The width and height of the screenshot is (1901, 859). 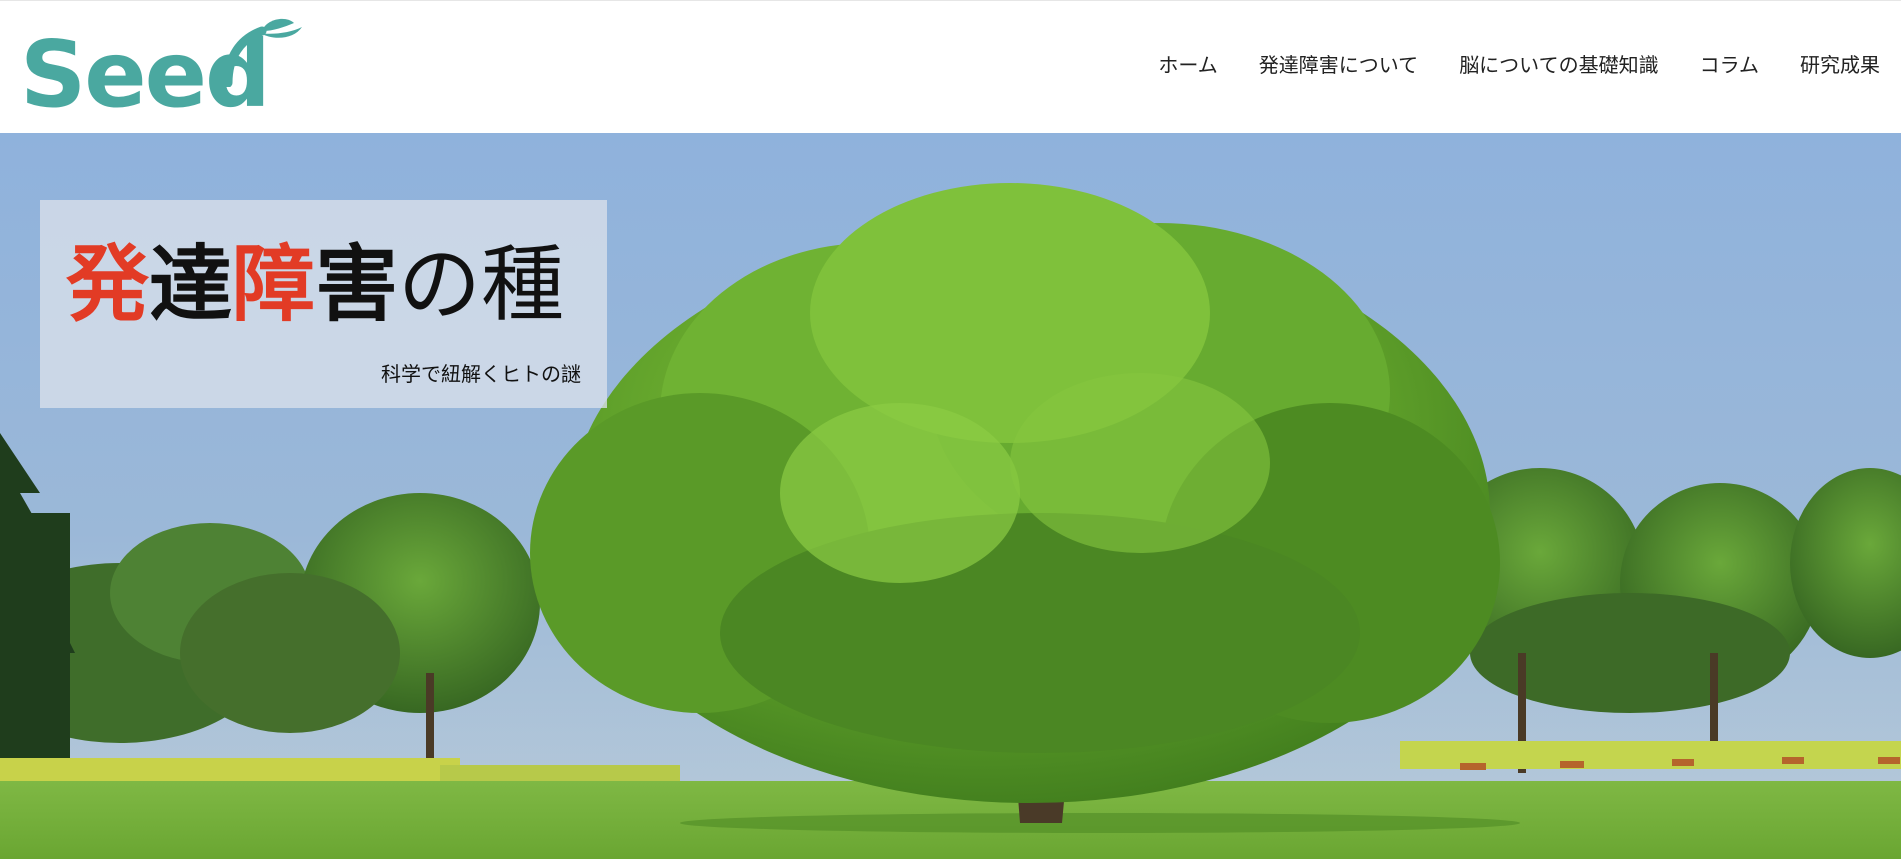 What do you see at coordinates (273, 284) in the screenshot?
I see `title-char-3: 障` at bounding box center [273, 284].